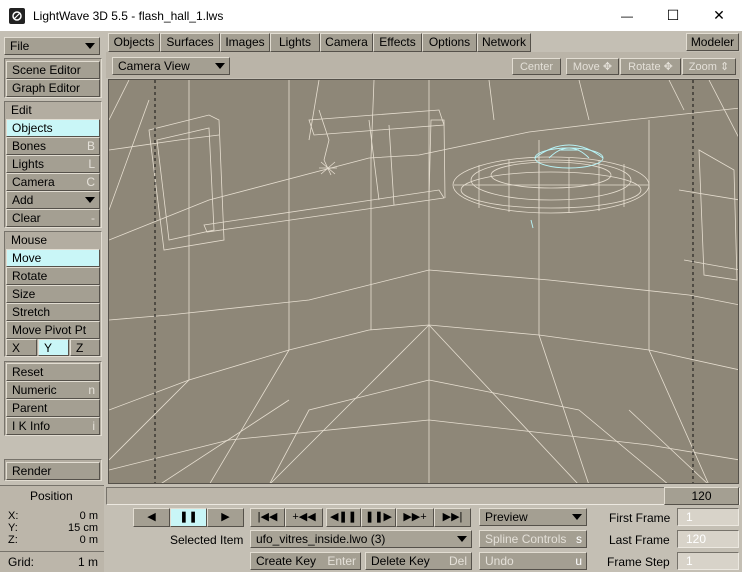 The height and width of the screenshot is (572, 742). What do you see at coordinates (90, 146) in the screenshot?
I see `edit-item-shortcut: B` at bounding box center [90, 146].